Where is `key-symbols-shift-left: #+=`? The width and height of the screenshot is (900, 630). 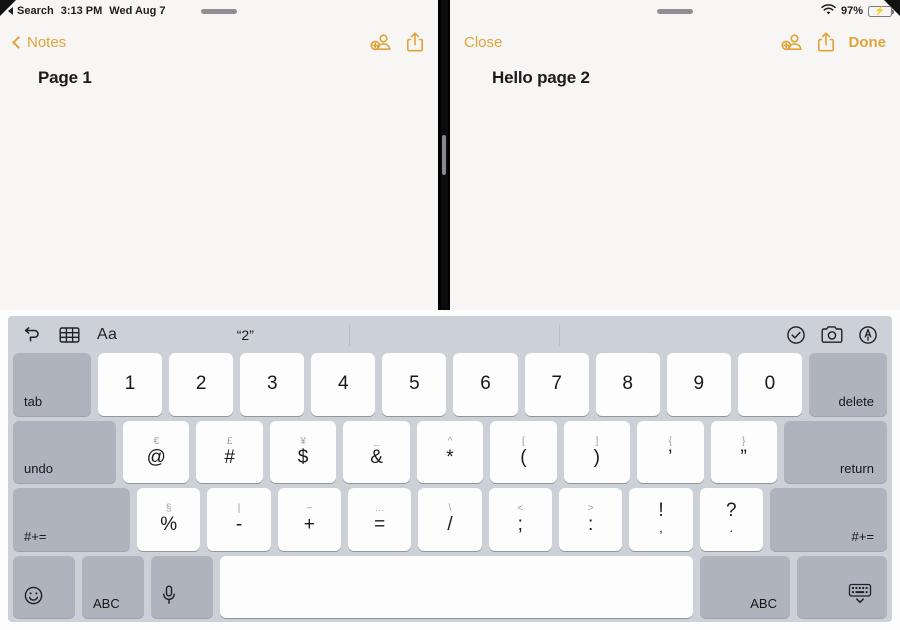
key-symbols-shift-left: #+= is located at coordinates (71, 519).